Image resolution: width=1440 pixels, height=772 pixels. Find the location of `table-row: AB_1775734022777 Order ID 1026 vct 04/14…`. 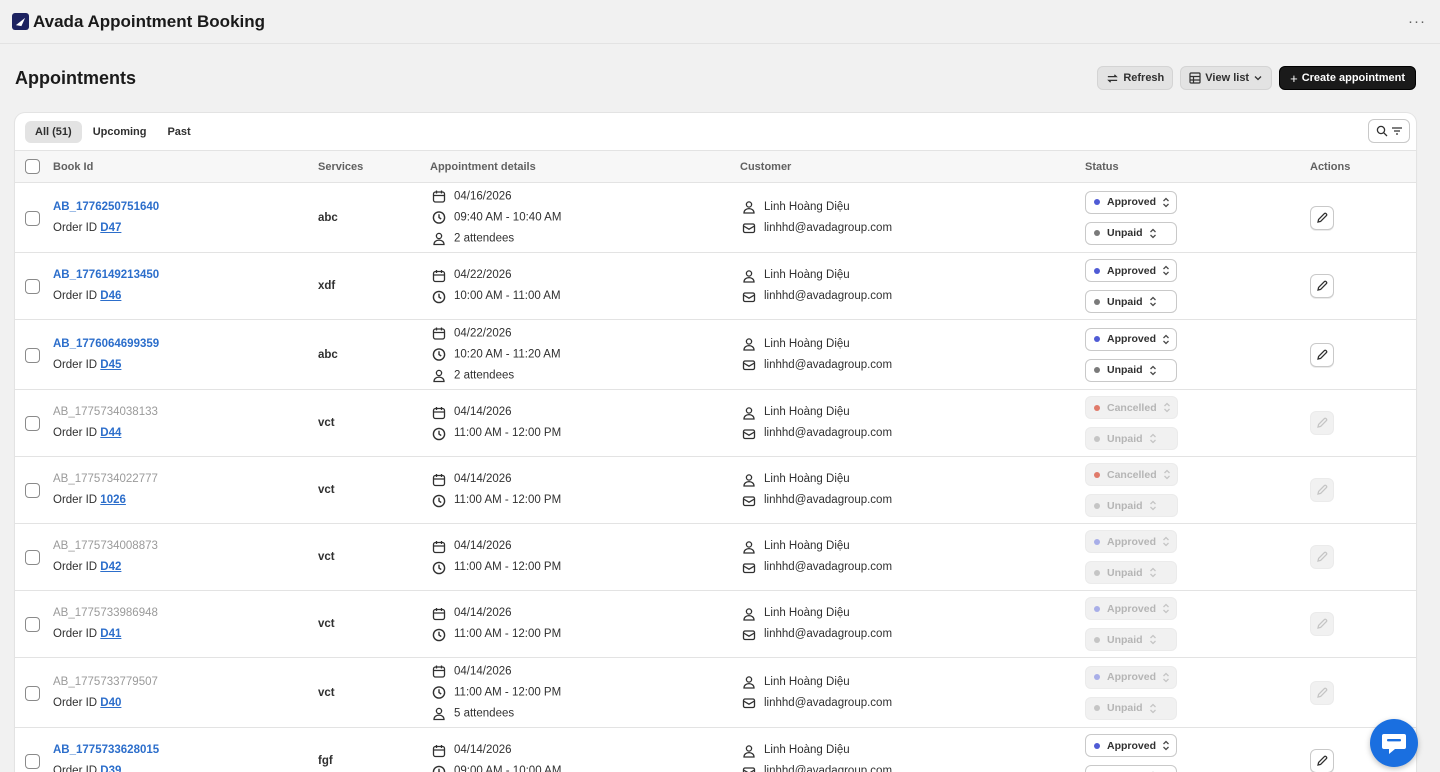

table-row: AB_1775734022777 Order ID 1026 vct 04/14… is located at coordinates (715, 490).